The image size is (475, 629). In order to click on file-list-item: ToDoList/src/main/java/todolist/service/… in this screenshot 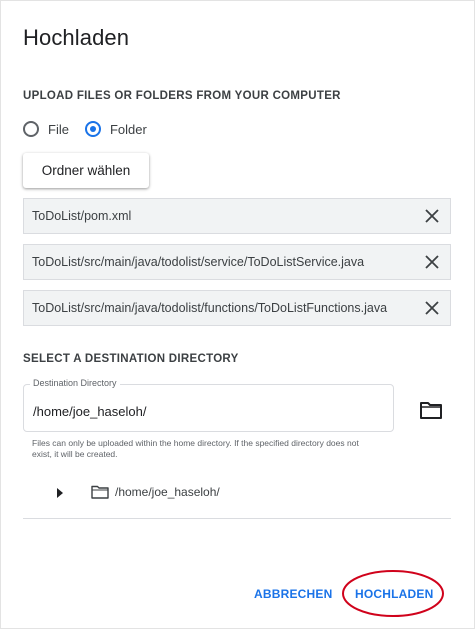, I will do `click(237, 262)`.